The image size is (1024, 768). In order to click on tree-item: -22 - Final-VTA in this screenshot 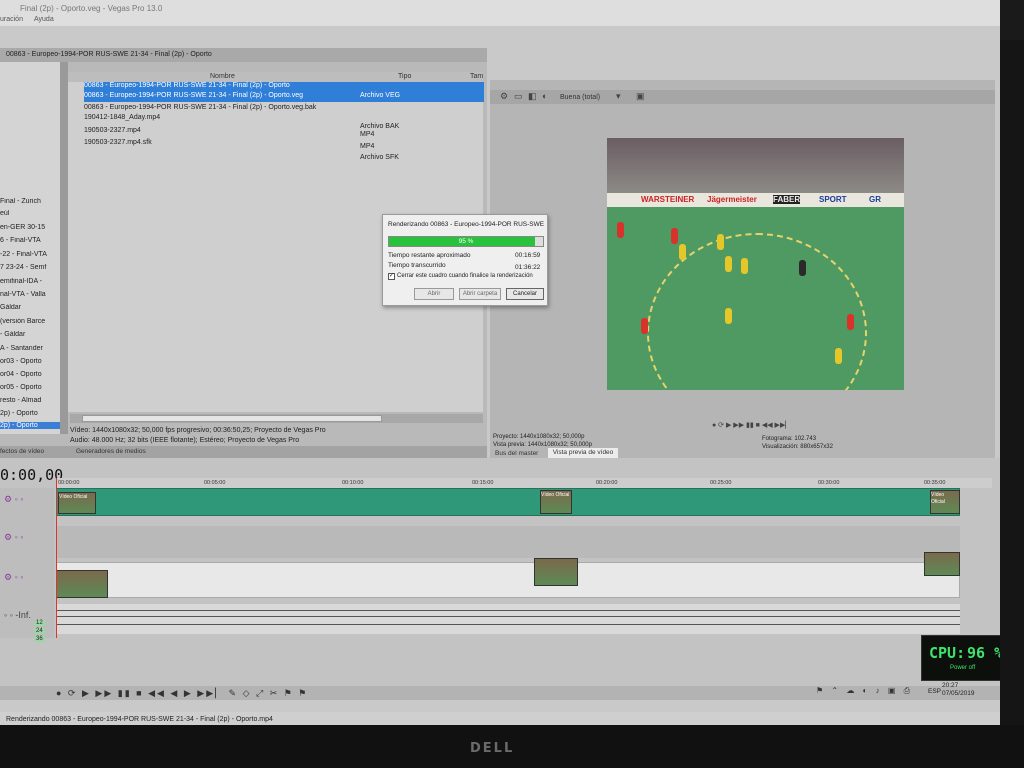, I will do `click(30, 254)`.